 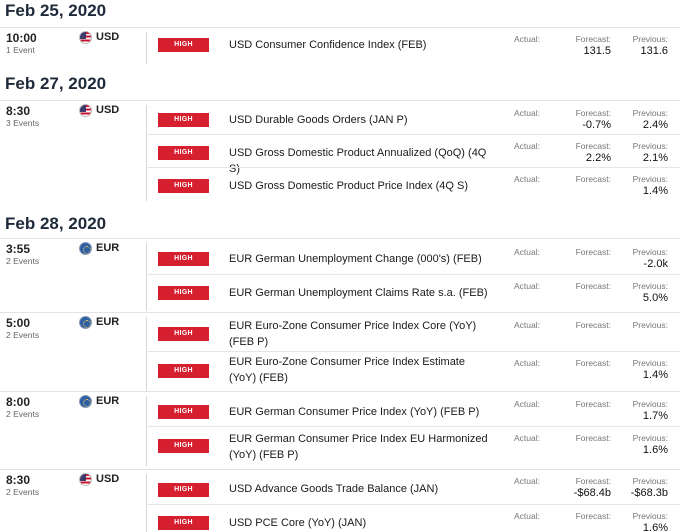 I want to click on previous-value: 5.0%, so click(x=655, y=298).